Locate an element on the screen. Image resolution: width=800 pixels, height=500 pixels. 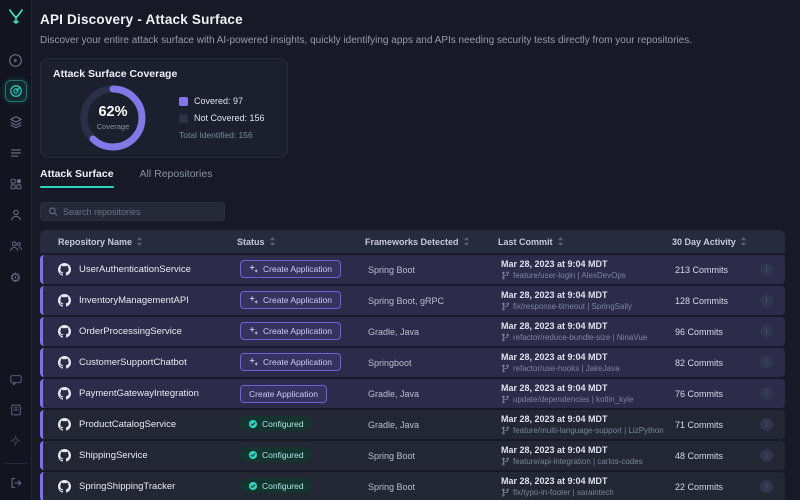
play-circle-icon is located at coordinates (16, 60).